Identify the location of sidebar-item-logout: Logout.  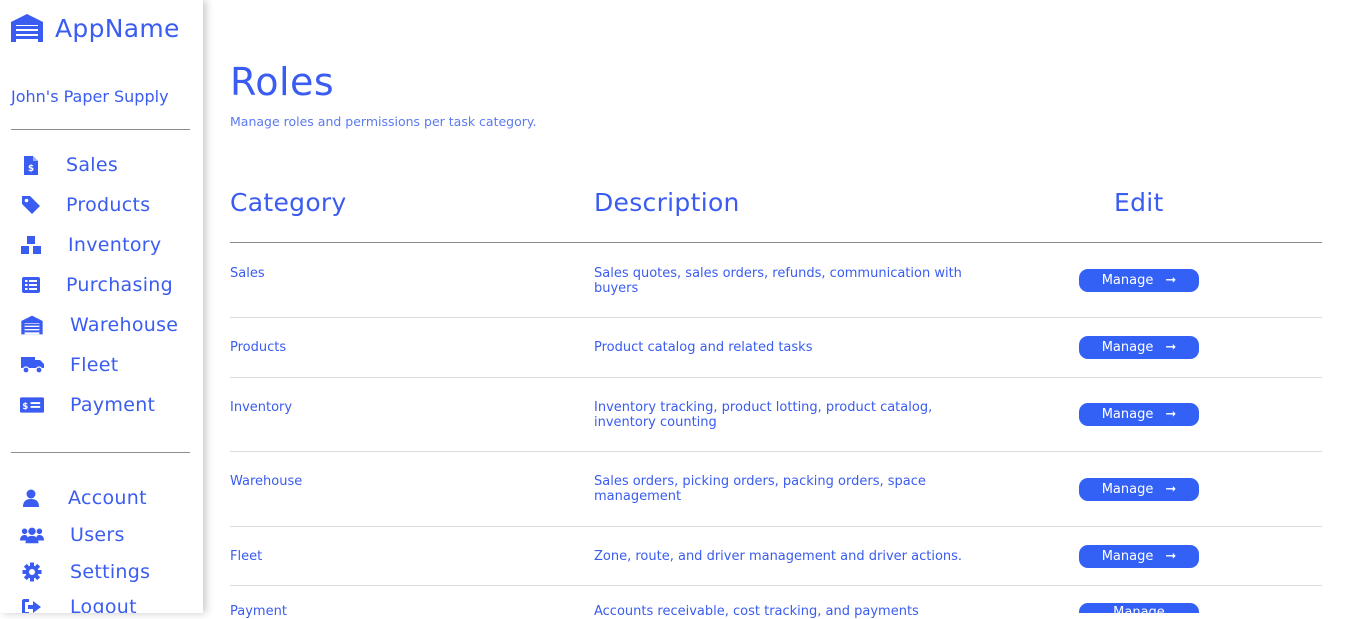
(101, 601).